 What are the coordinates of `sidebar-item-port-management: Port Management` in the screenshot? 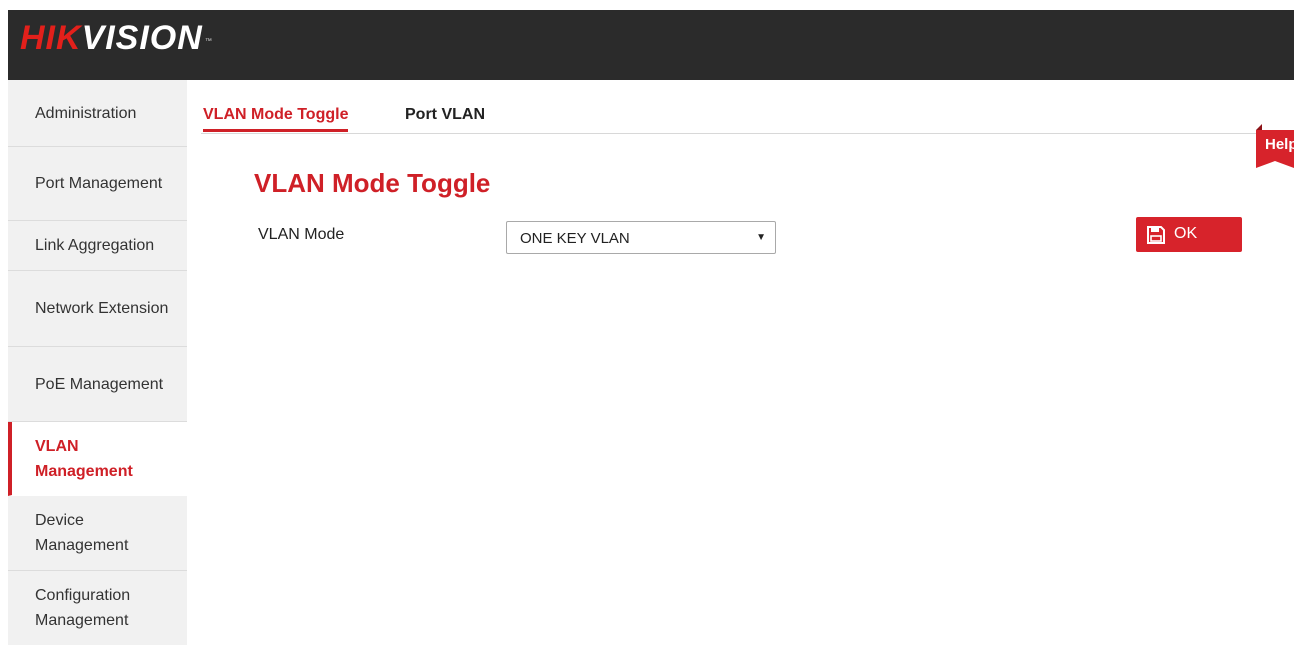 It's located at (97, 184).